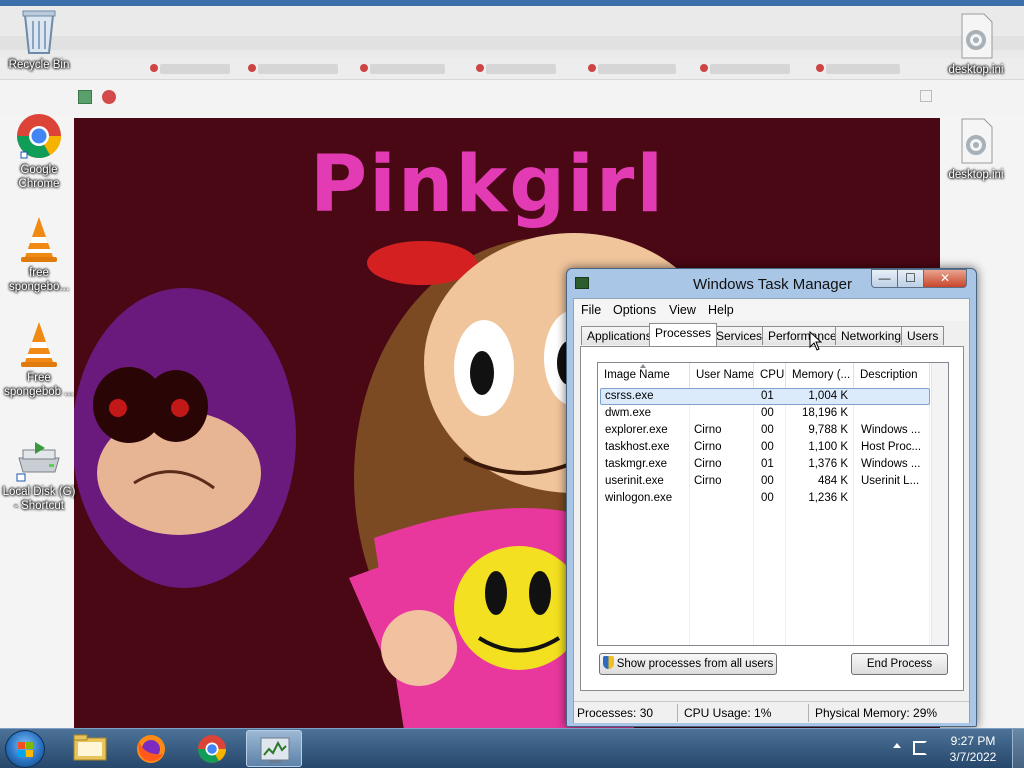 This screenshot has width=1024, height=768. What do you see at coordinates (512, 43) in the screenshot?
I see `browser-address-bar` at bounding box center [512, 43].